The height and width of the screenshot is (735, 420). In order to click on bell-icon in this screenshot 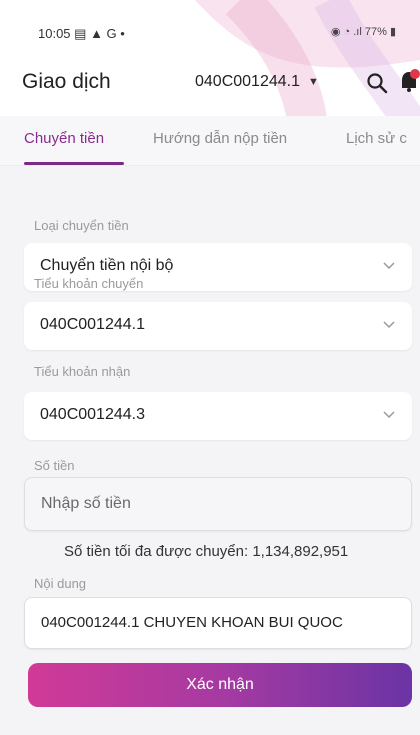, I will do `click(409, 81)`.